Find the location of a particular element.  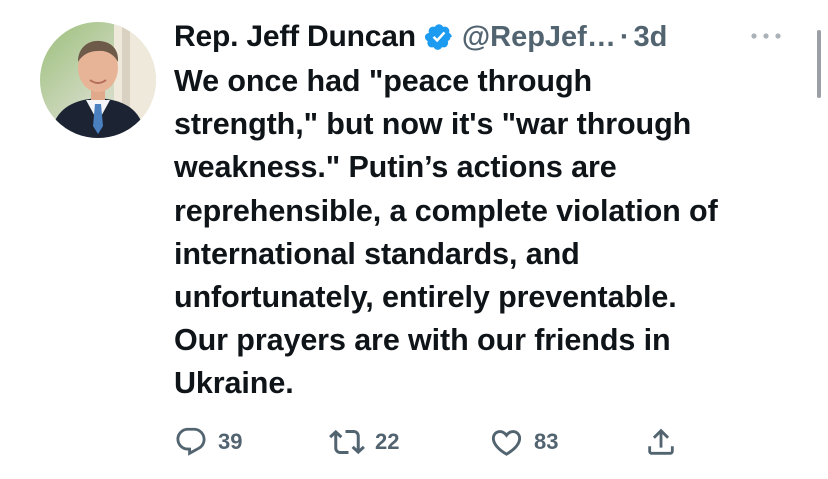

retweet-icon is located at coordinates (347, 442).